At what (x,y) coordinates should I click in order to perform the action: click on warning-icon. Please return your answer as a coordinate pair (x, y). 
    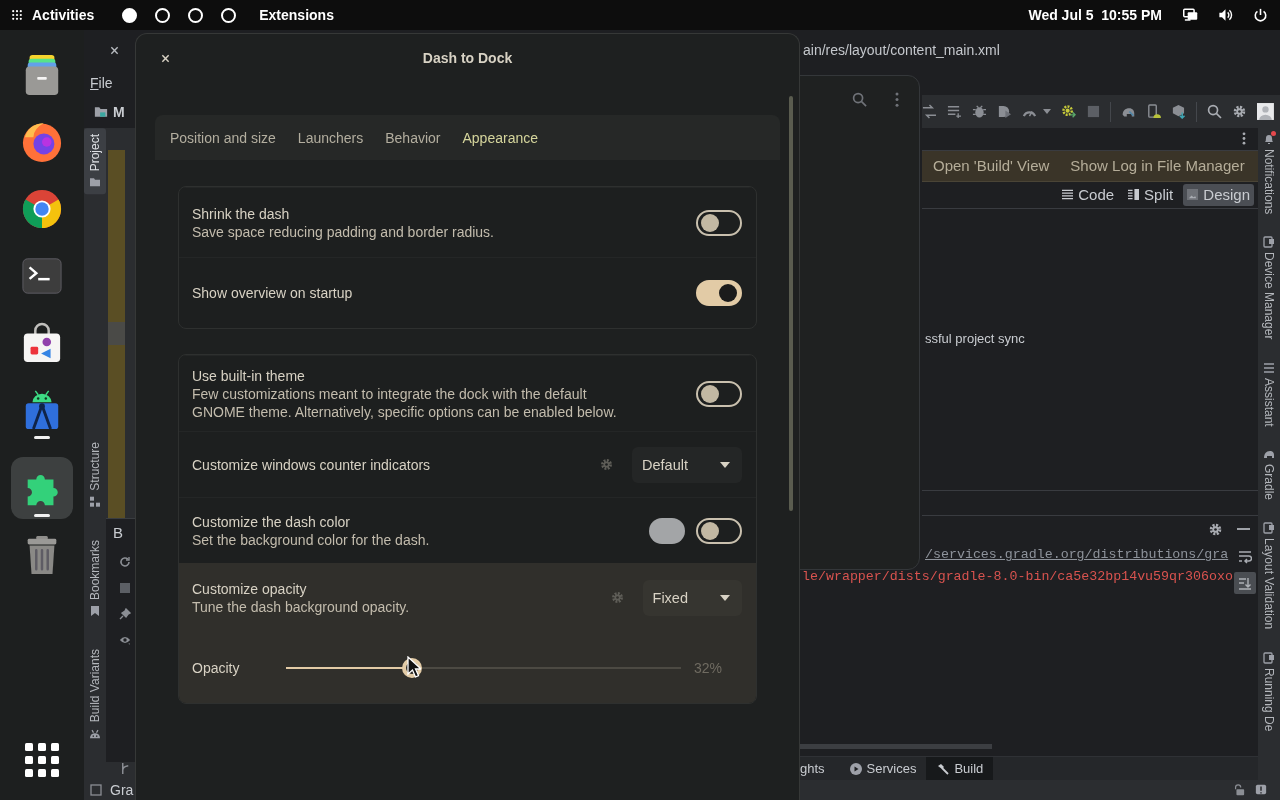
    Looking at the image, I should click on (1261, 790).